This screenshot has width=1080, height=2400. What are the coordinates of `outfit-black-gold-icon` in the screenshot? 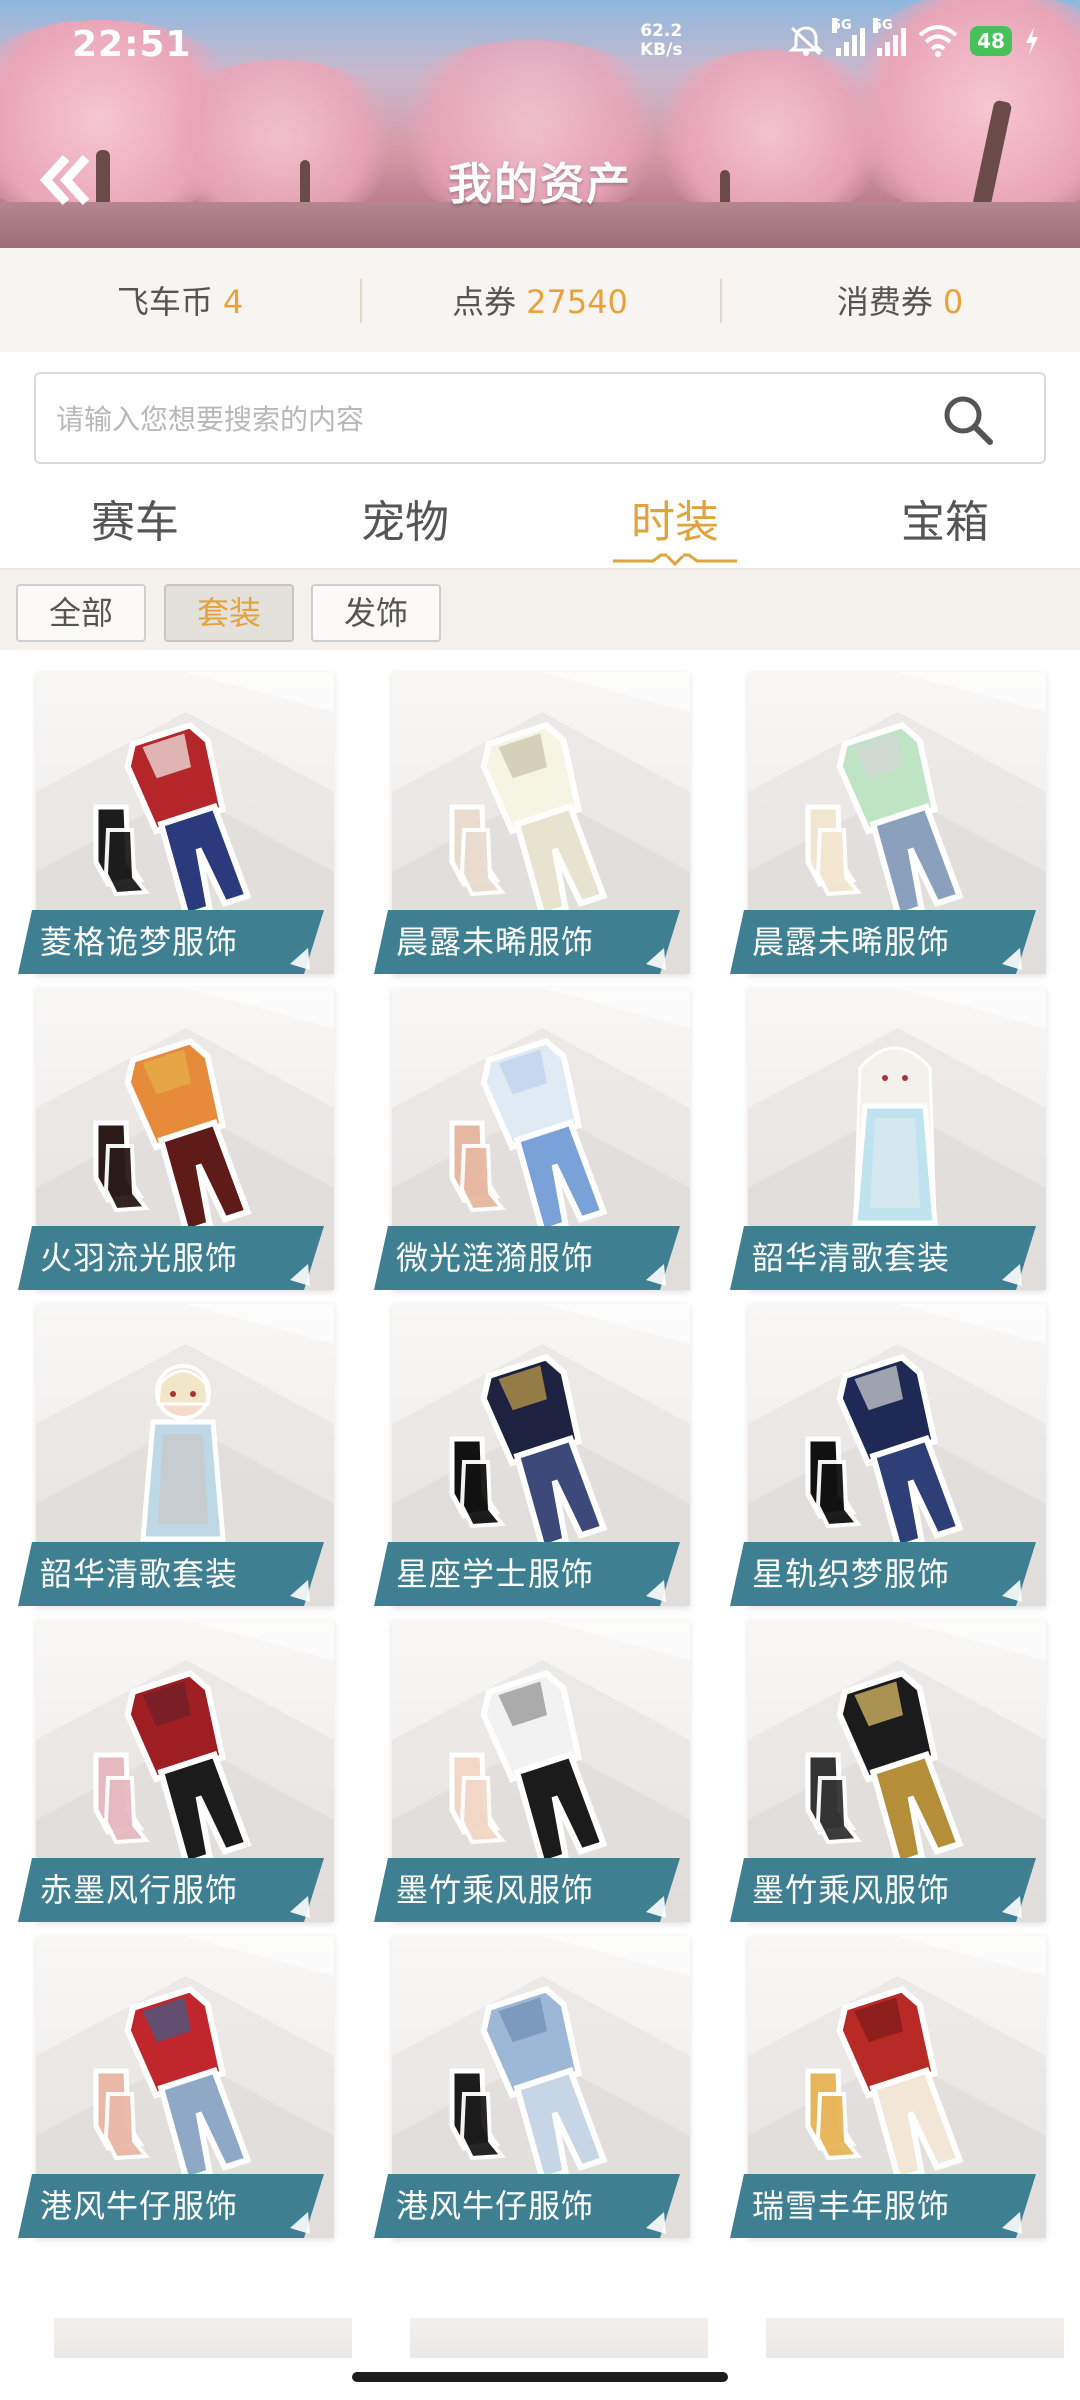 It's located at (884, 1768).